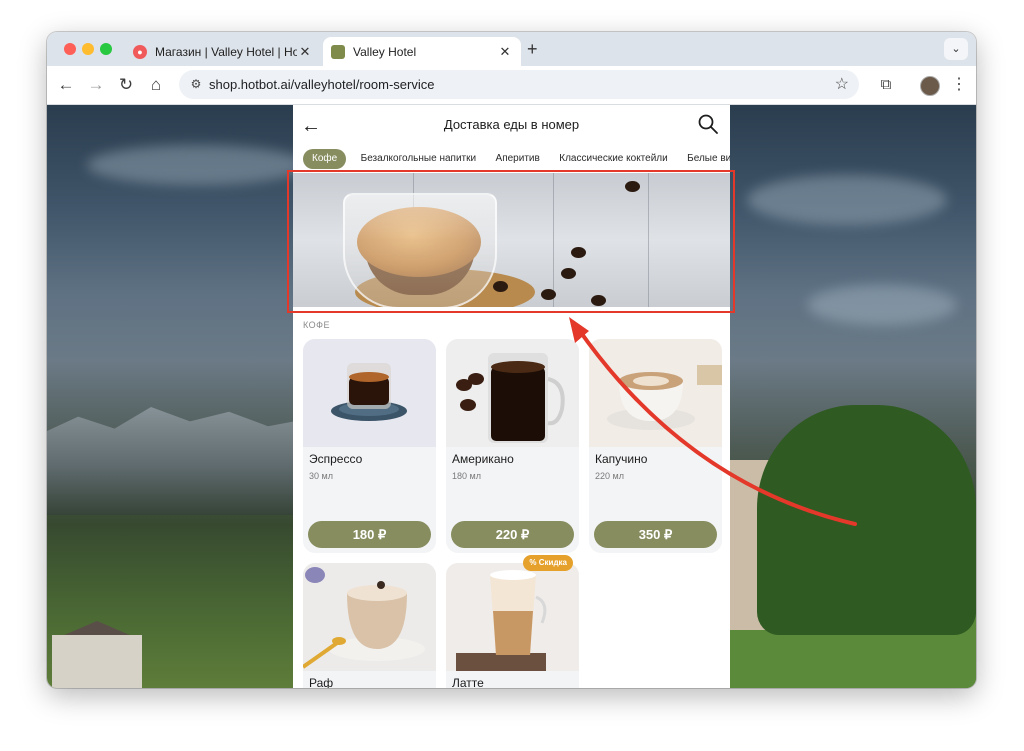  What do you see at coordinates (196, 84) in the screenshot?
I see `site-settings-icon: ⚙` at bounding box center [196, 84].